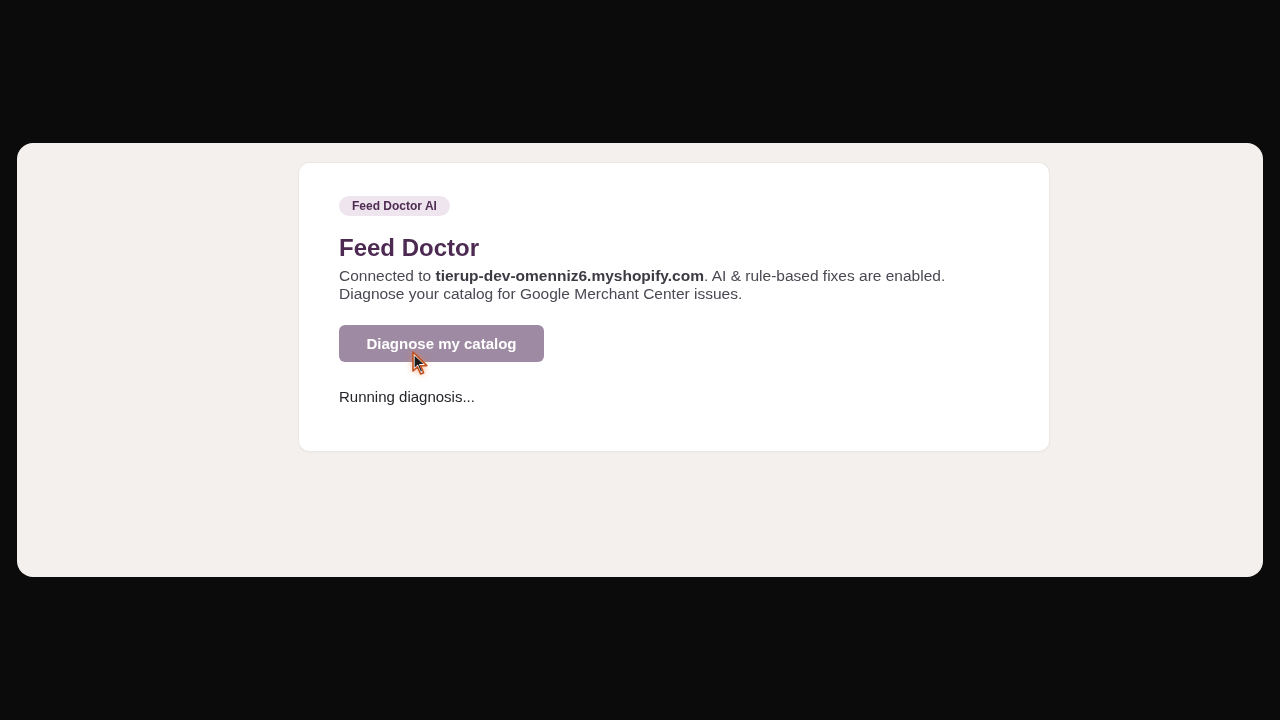 The width and height of the screenshot is (1280, 720). What do you see at coordinates (420, 364) in the screenshot?
I see `mouse-pointer-icon` at bounding box center [420, 364].